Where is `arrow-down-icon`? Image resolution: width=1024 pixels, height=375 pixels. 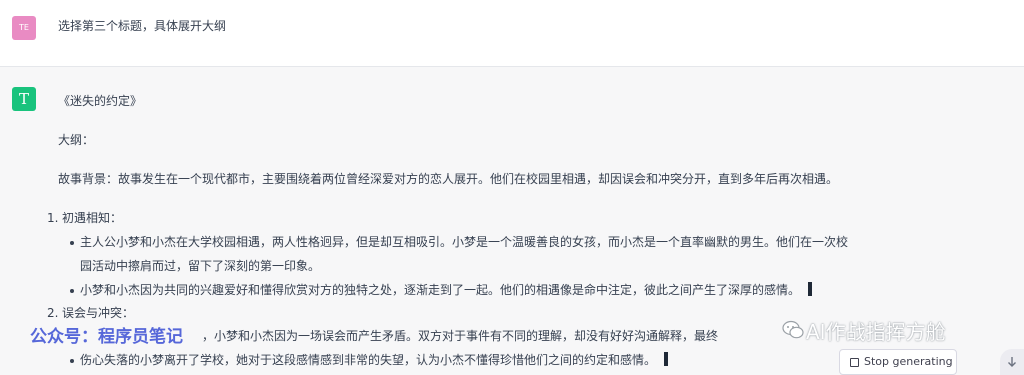 arrow-down-icon is located at coordinates (1012, 362).